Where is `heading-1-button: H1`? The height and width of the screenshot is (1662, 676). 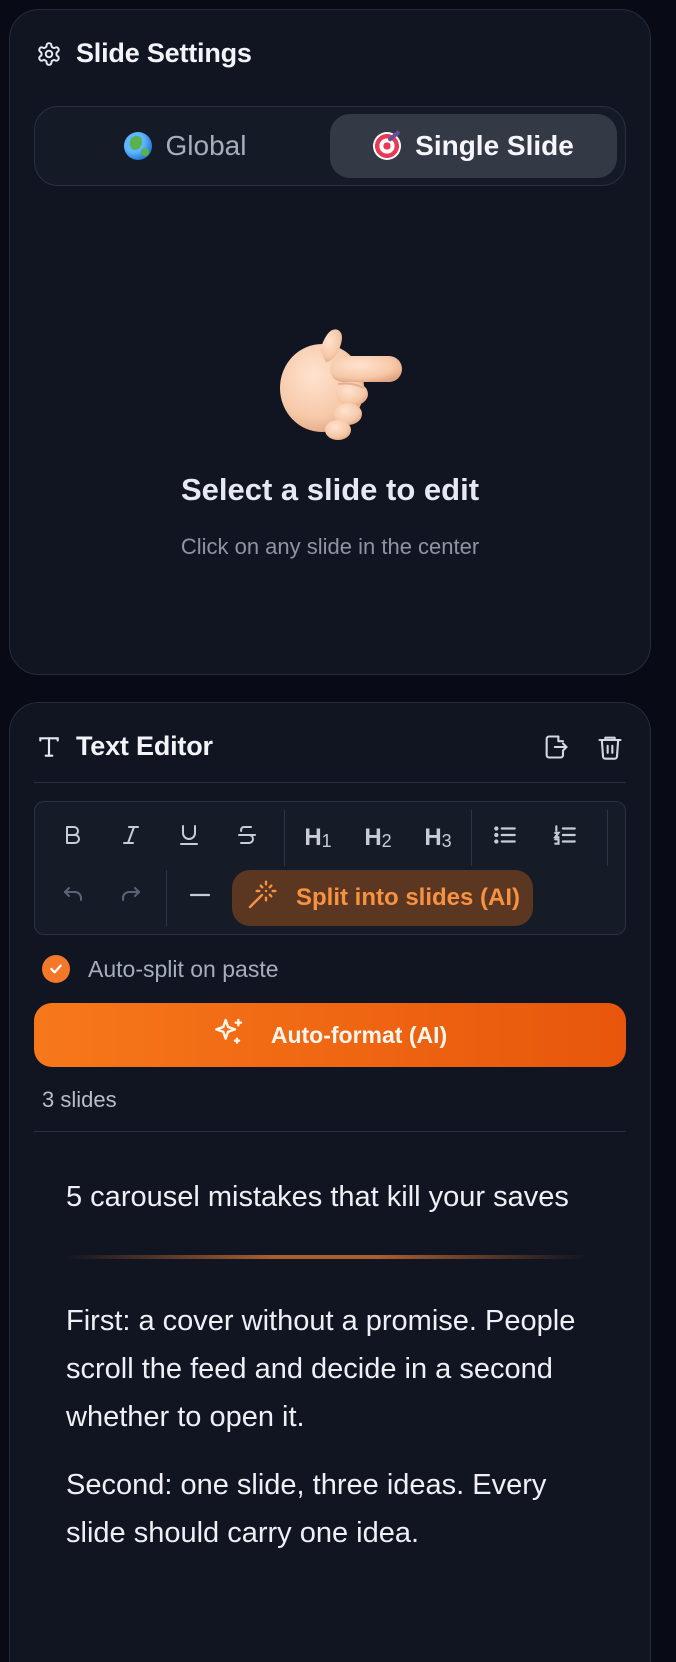
heading-1-button: H1 is located at coordinates (318, 838).